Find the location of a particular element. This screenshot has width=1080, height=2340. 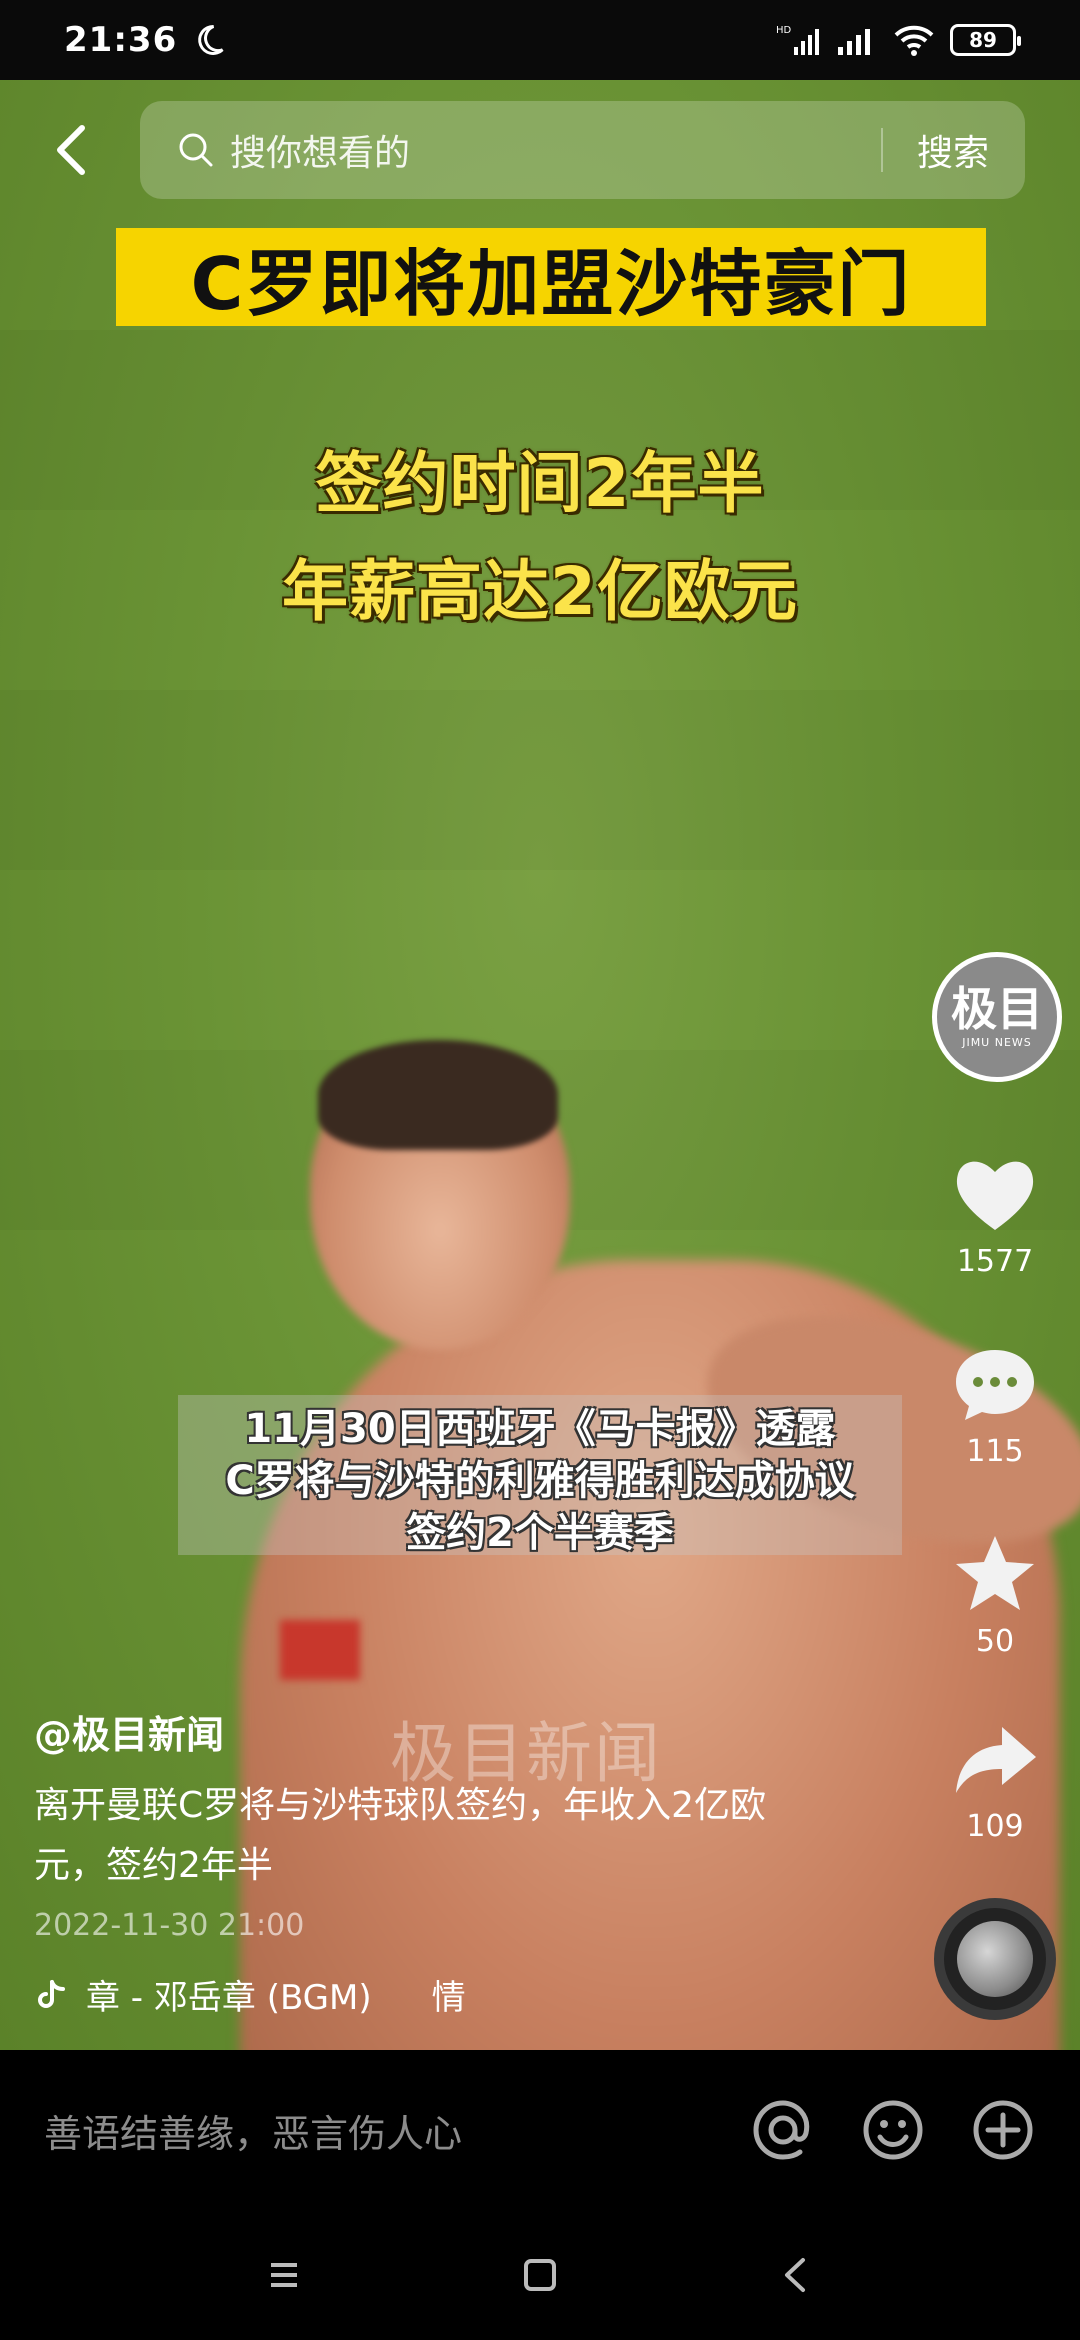

avatar-logo-text: 极目 is located at coordinates (997, 1008).